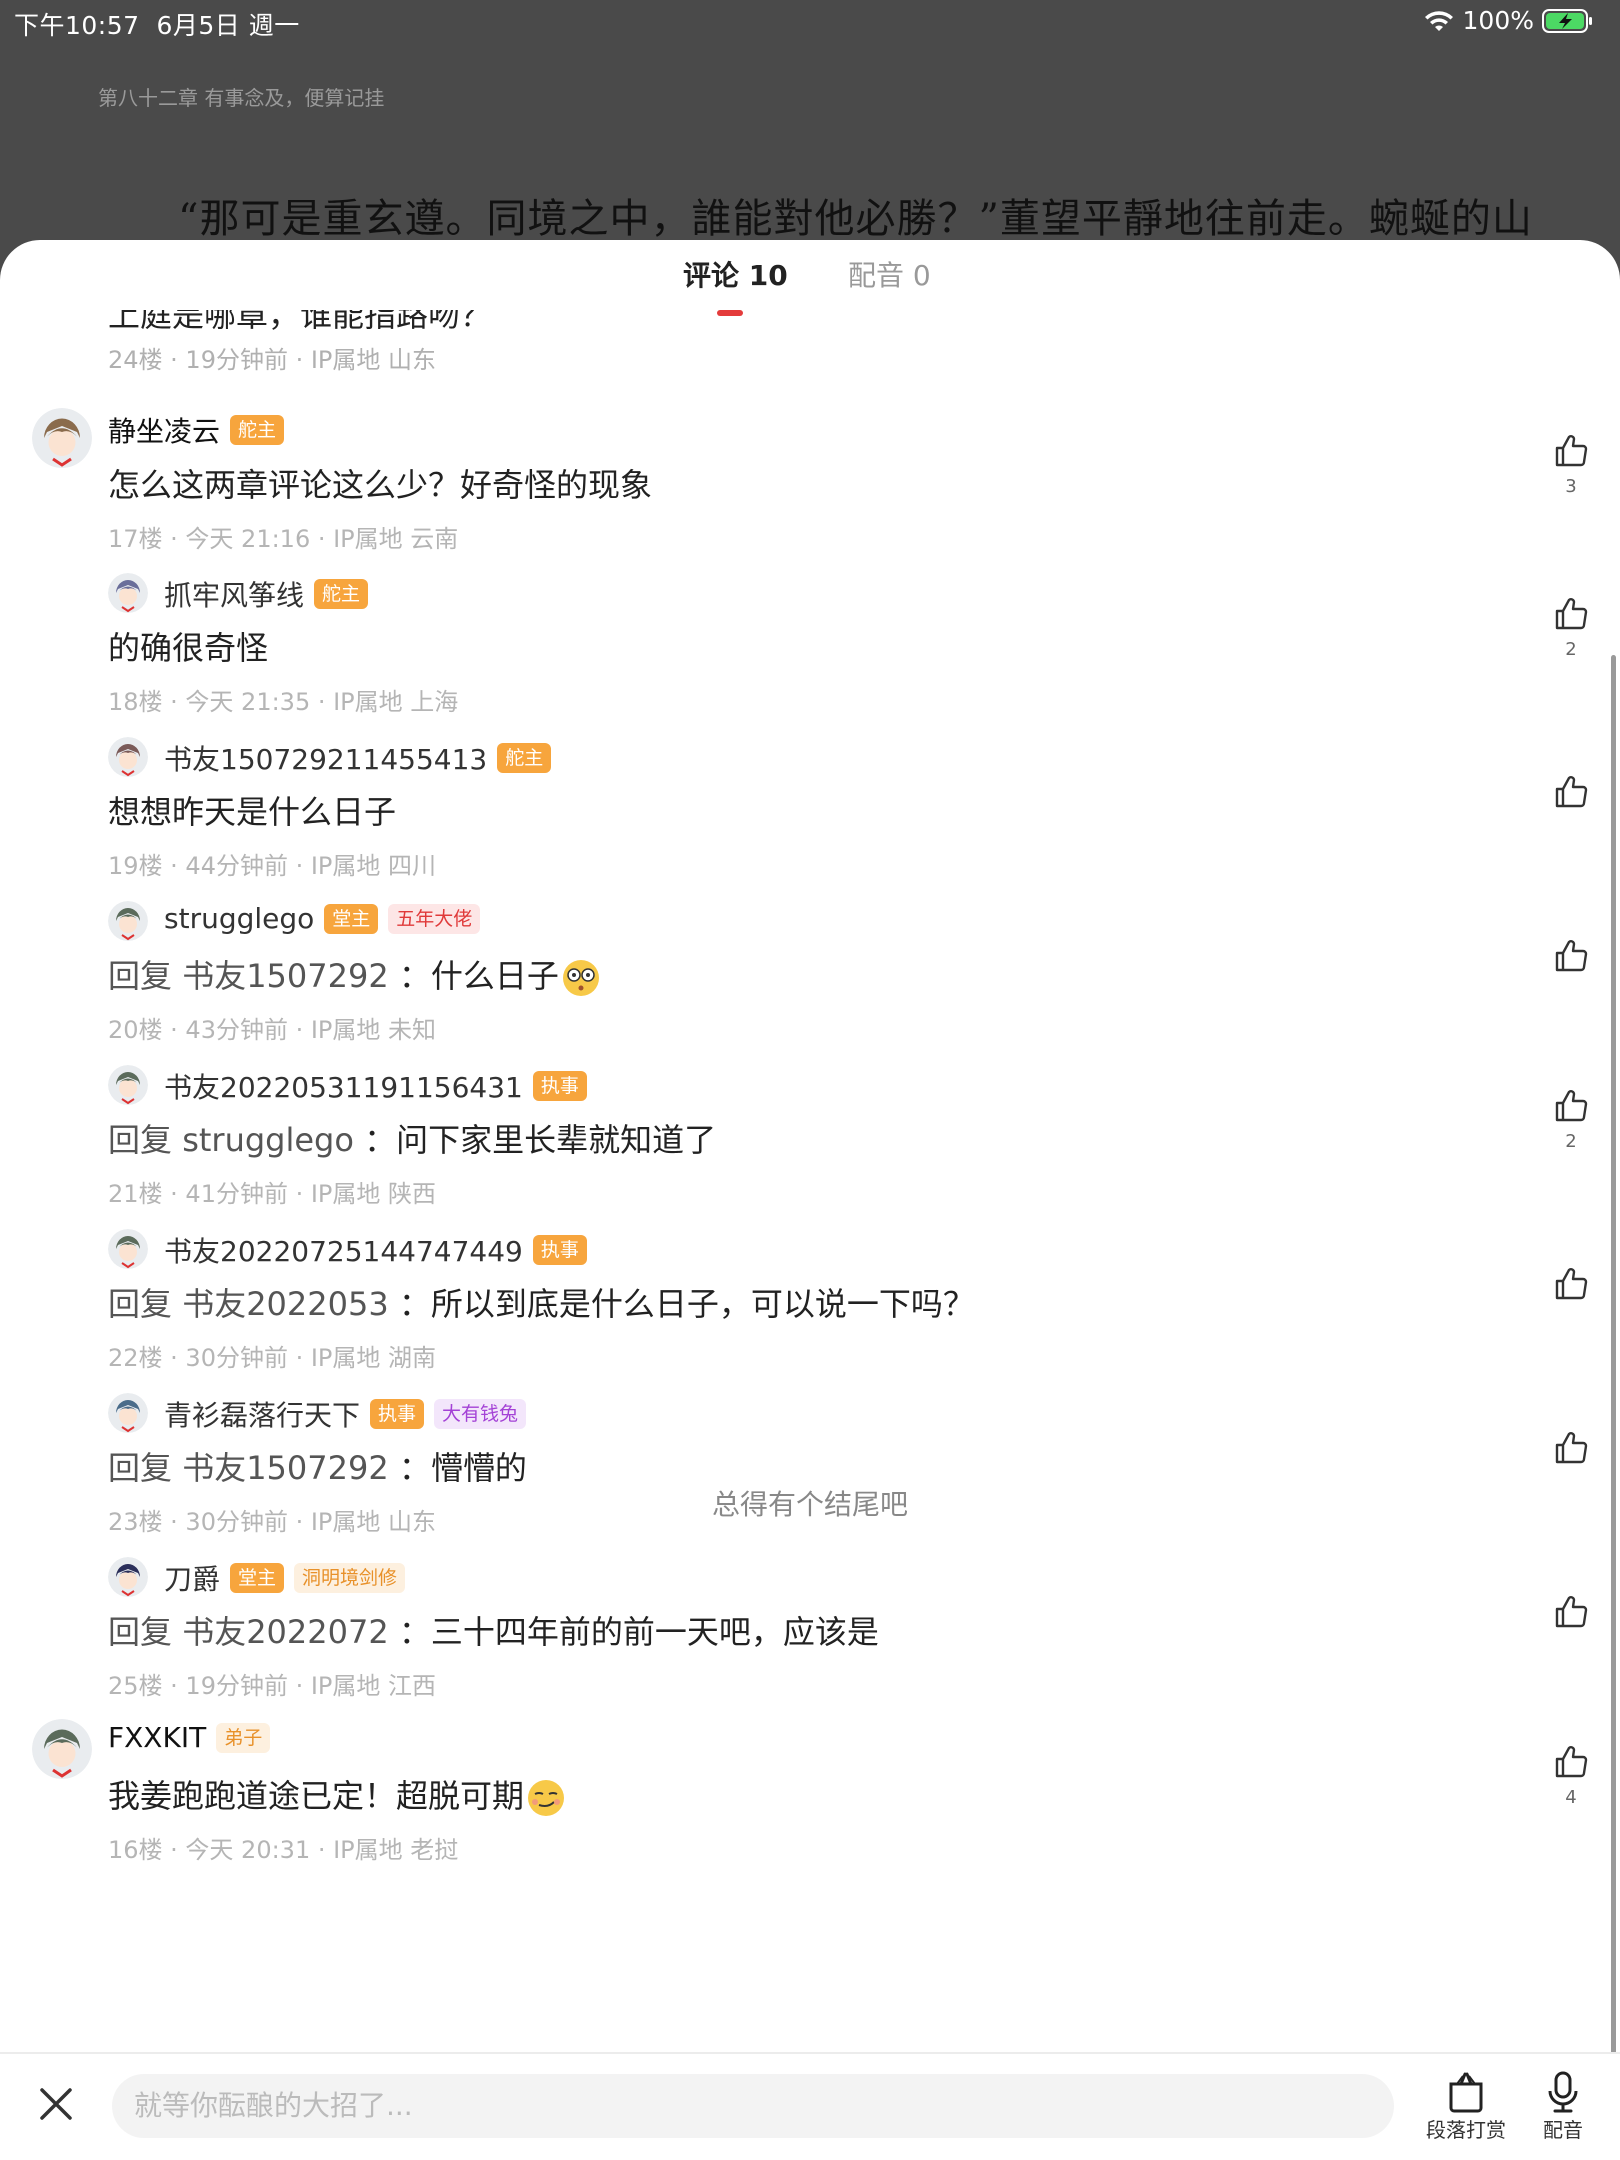 Image resolution: width=1620 pixels, height=2160 pixels. I want to click on smirk-emoji-icon, so click(546, 1798).